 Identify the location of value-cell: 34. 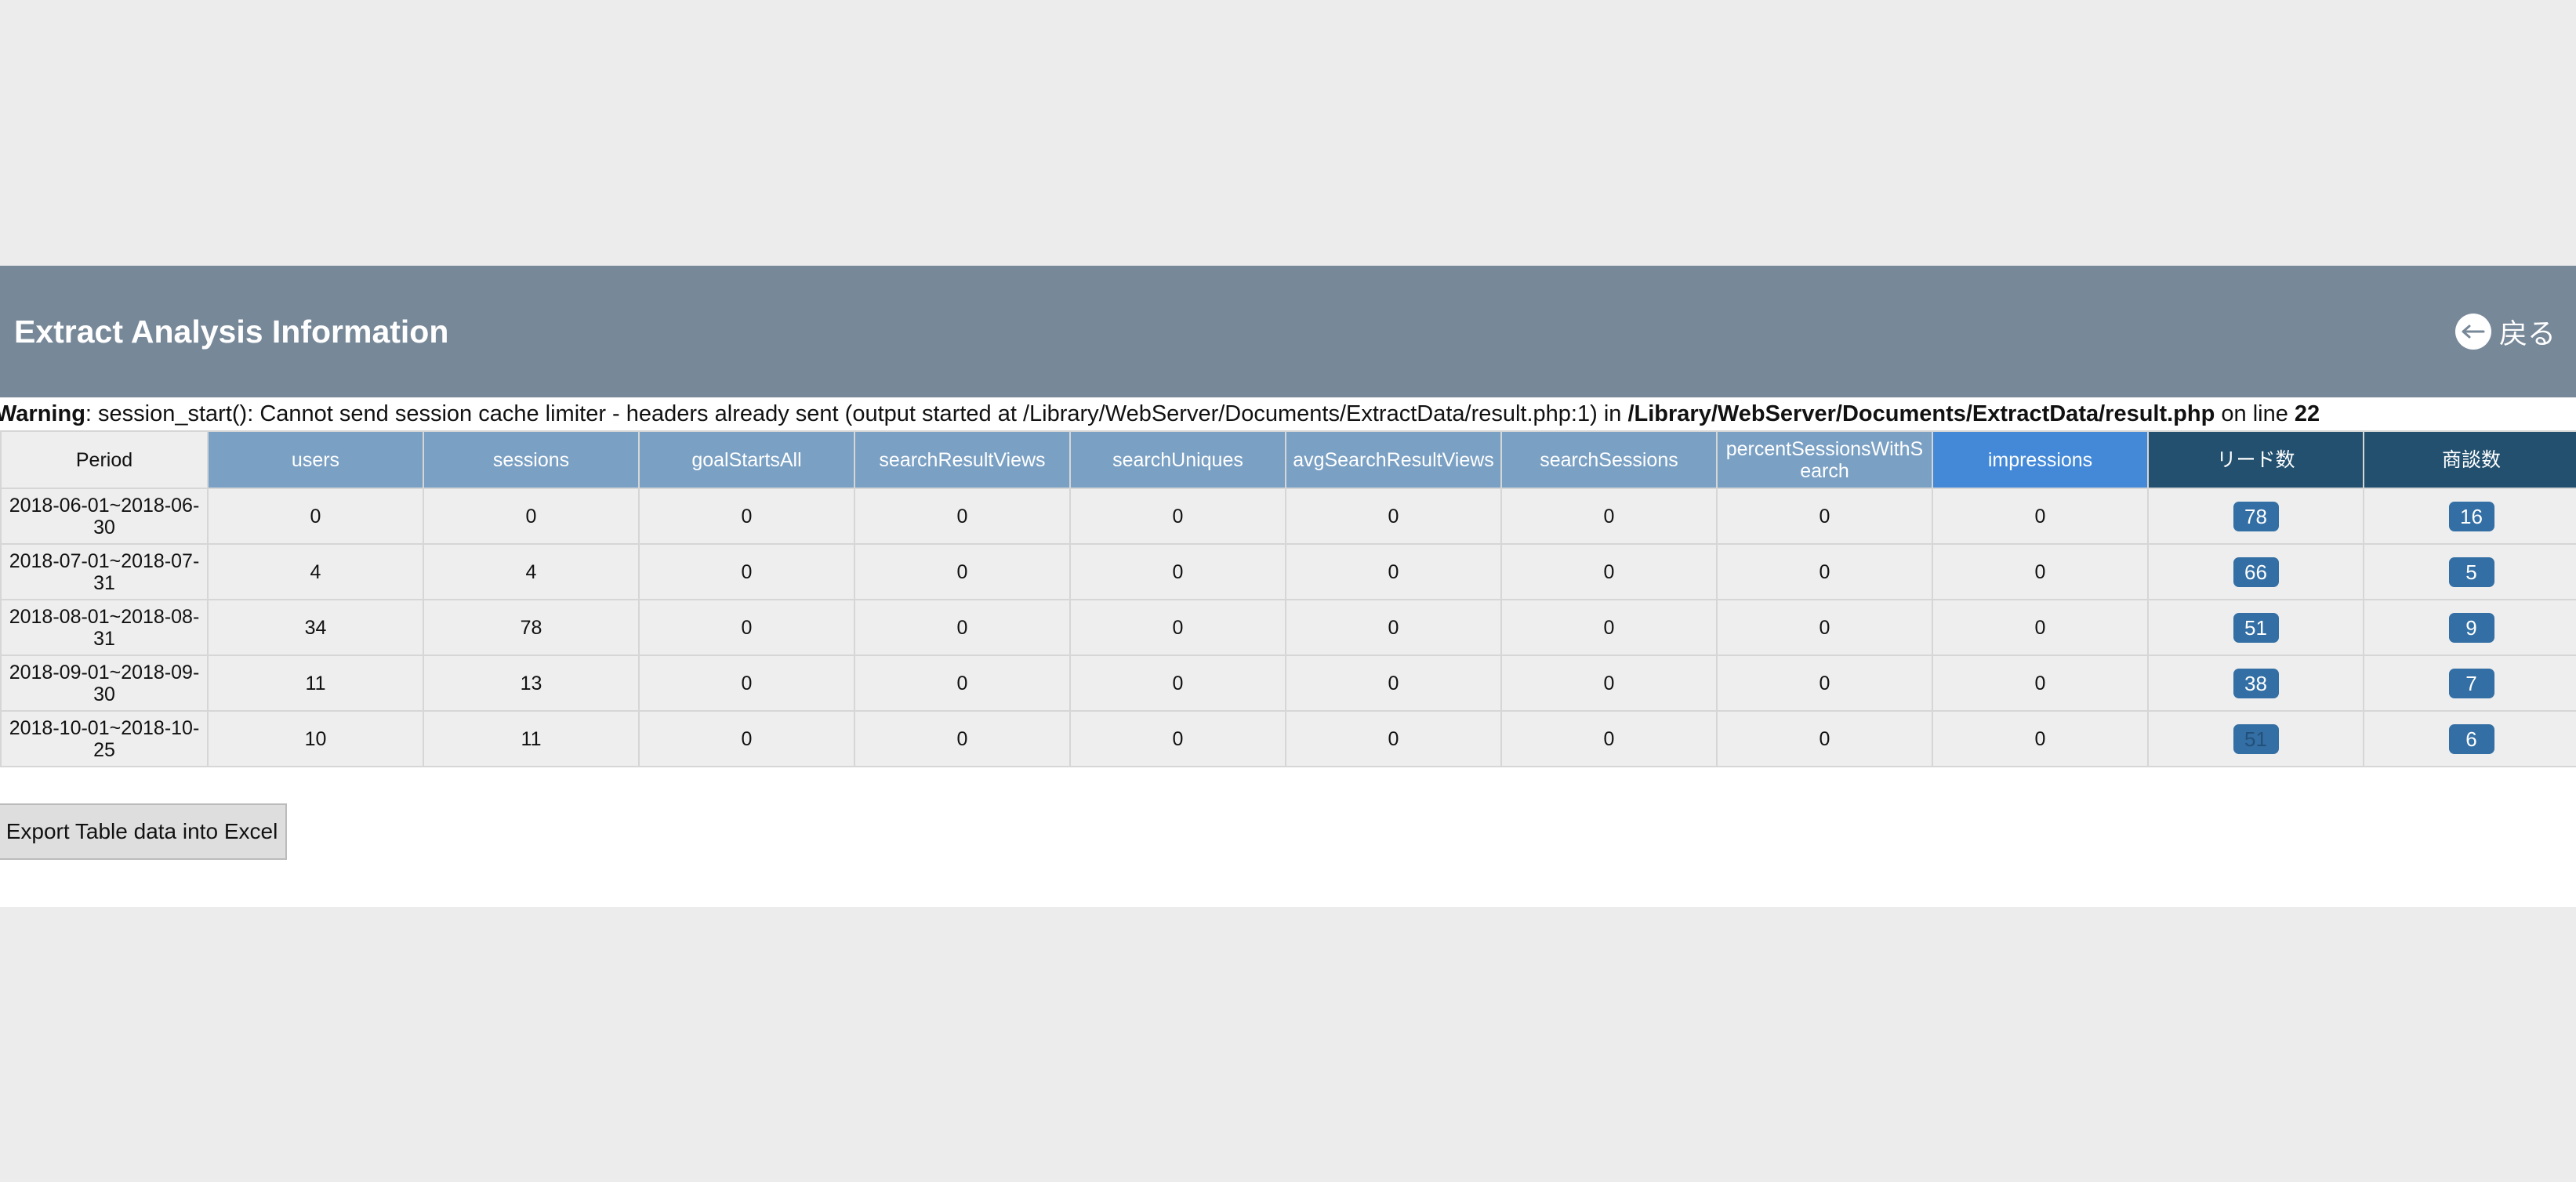
(315, 627).